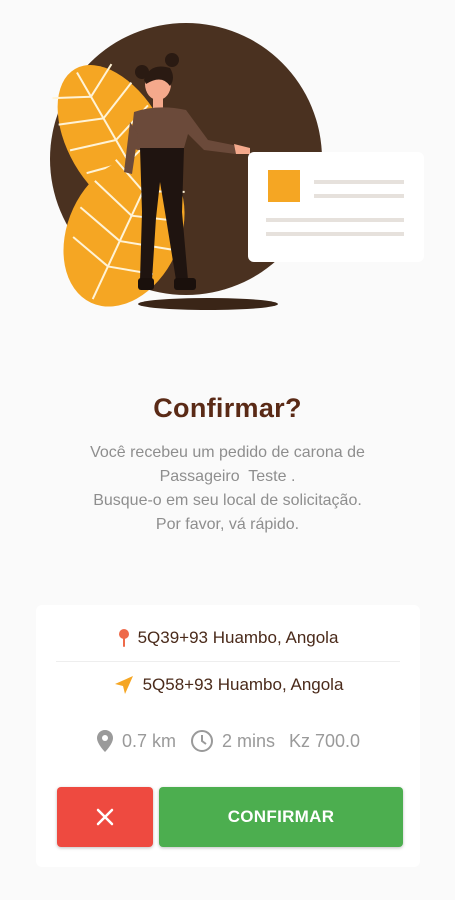  I want to click on distance-value: 0.7 km, so click(148, 740).